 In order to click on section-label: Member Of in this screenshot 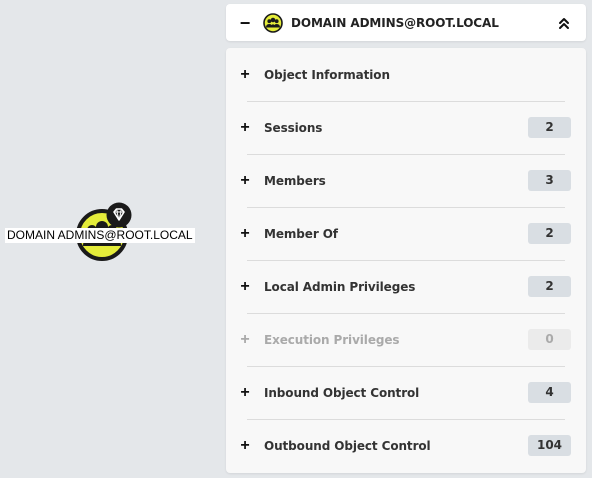, I will do `click(301, 233)`.